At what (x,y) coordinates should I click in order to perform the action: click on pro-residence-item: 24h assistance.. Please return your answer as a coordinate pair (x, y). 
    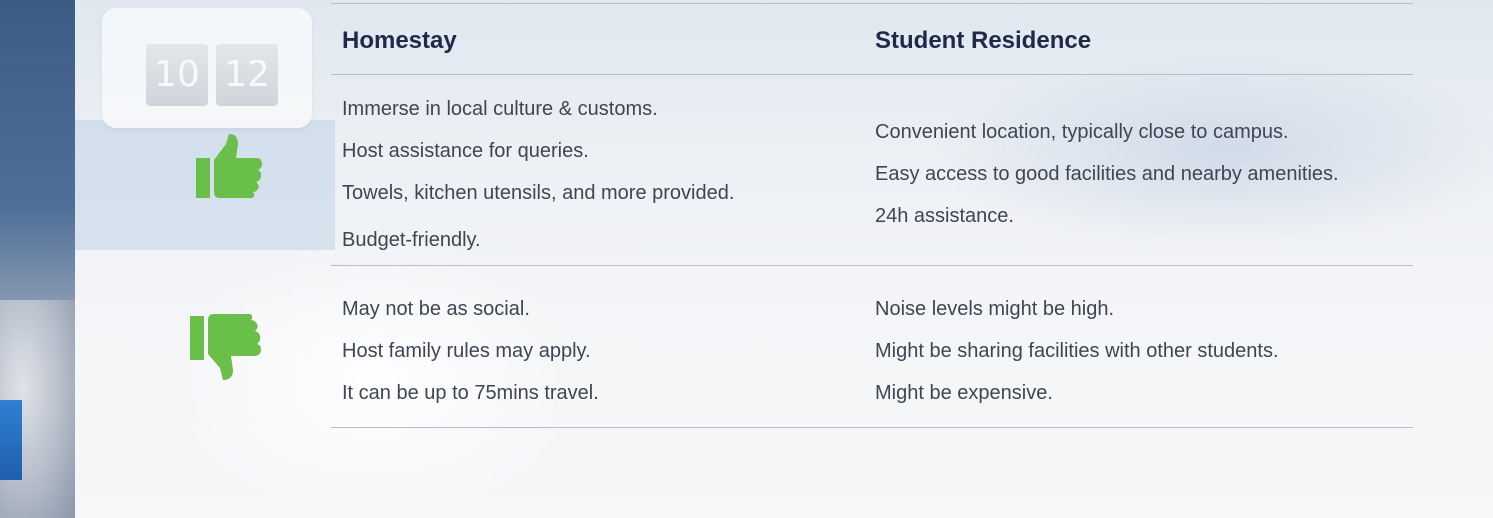
    Looking at the image, I should click on (944, 216).